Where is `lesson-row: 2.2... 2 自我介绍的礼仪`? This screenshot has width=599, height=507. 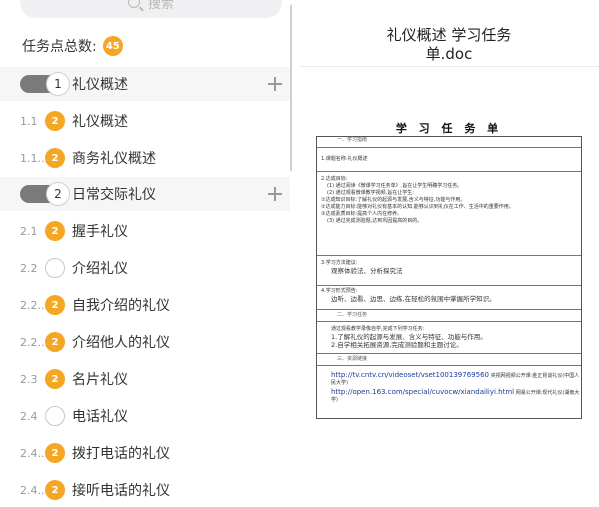 lesson-row: 2.2... 2 自我介绍的礼仪 is located at coordinates (145, 305).